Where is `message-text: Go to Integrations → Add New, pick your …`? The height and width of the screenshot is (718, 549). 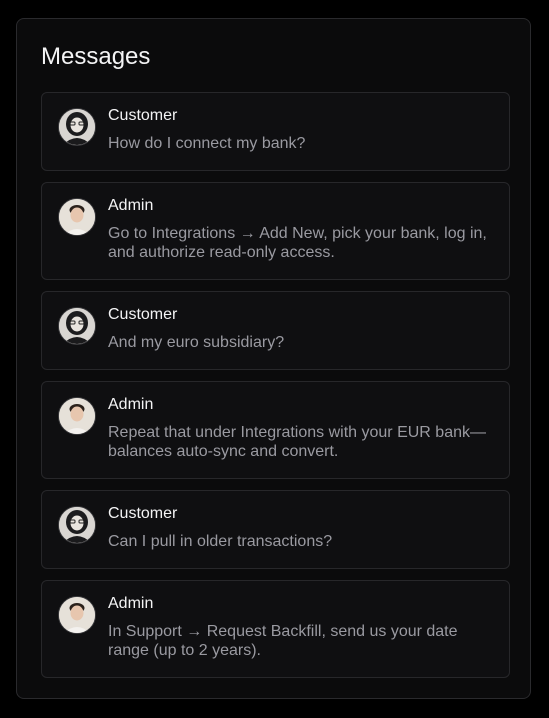 message-text: Go to Integrations → Add New, pick your … is located at coordinates (297, 243).